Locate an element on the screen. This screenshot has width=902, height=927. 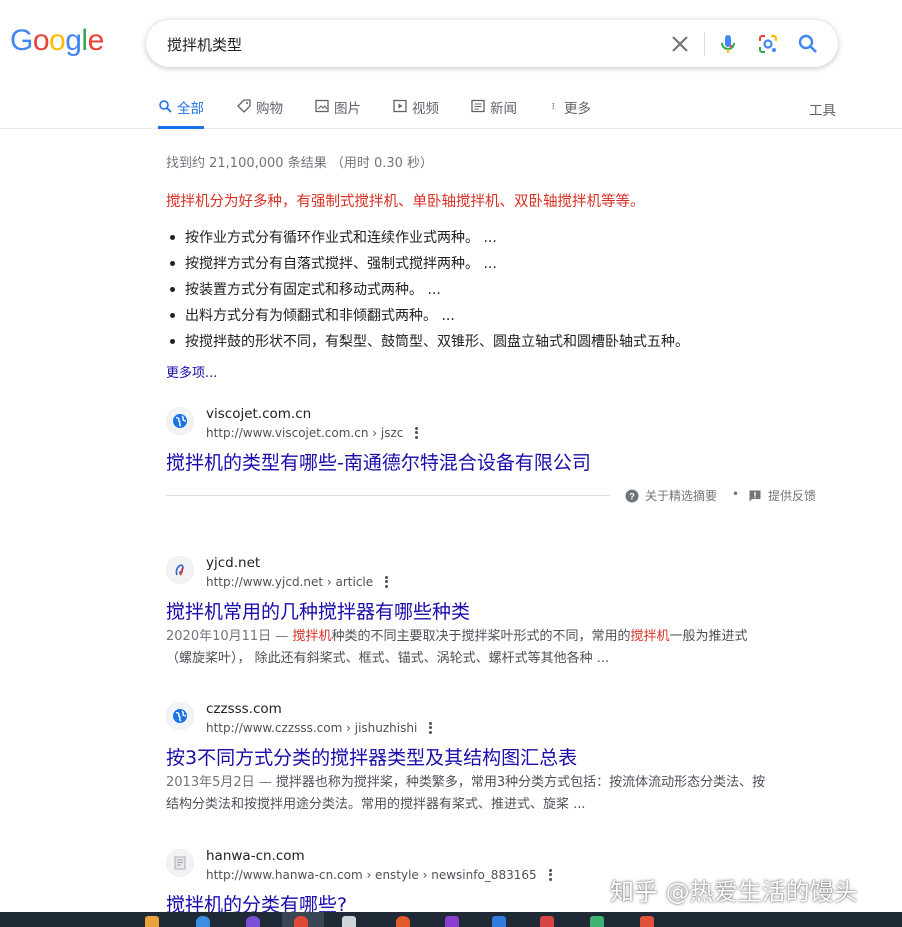
clear-icon is located at coordinates (680, 44).